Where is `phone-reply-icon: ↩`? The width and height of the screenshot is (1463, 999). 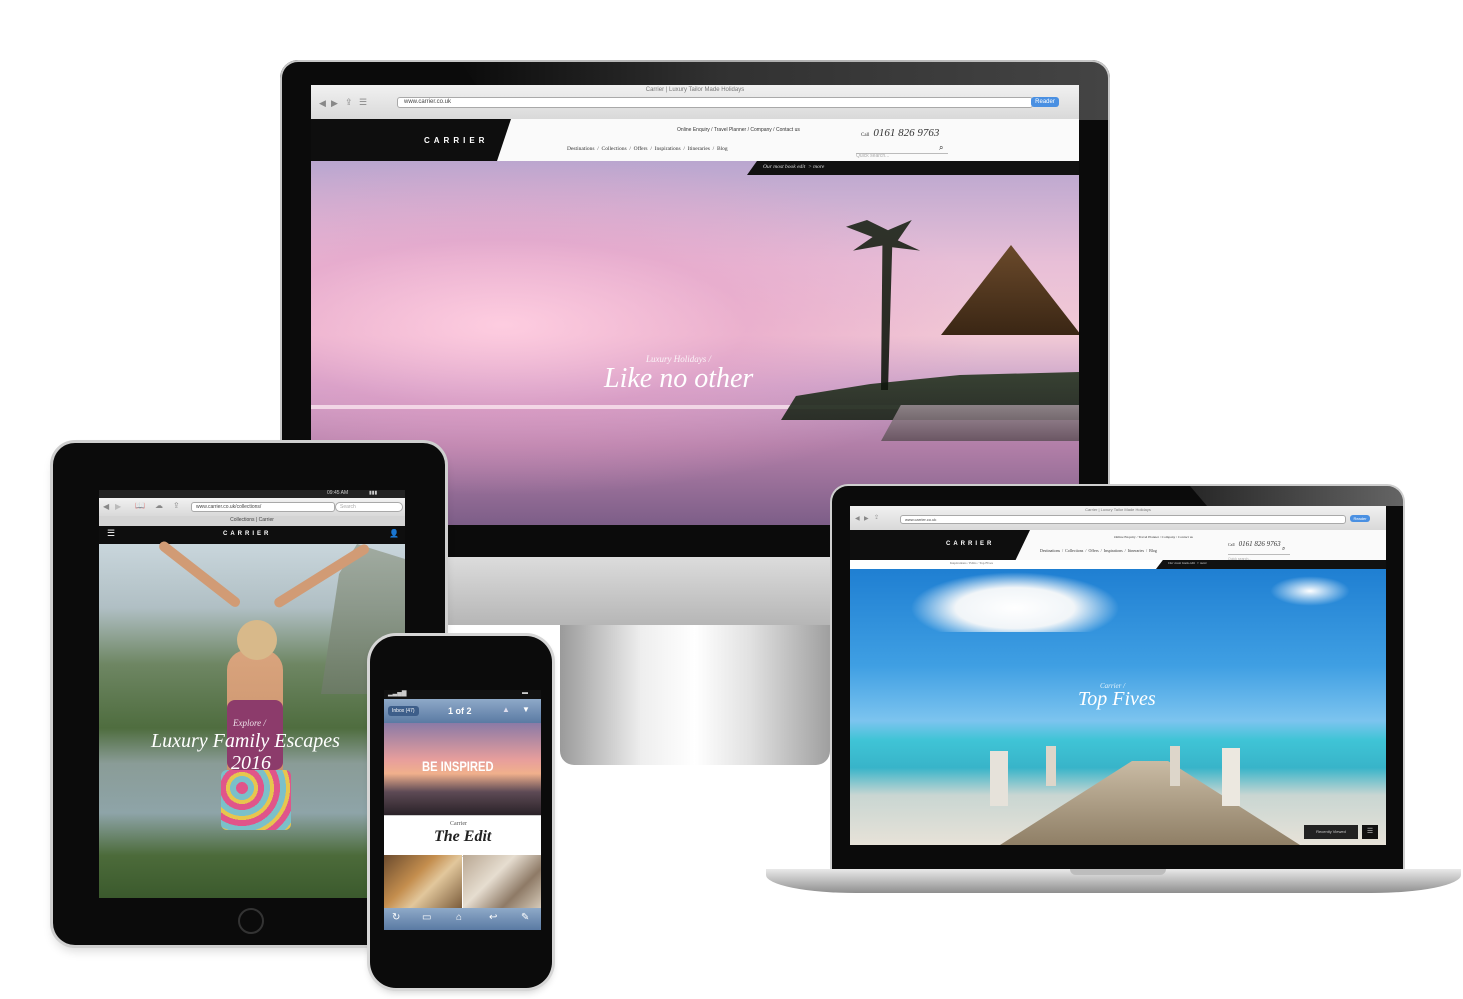
phone-reply-icon: ↩ is located at coordinates (493, 917).